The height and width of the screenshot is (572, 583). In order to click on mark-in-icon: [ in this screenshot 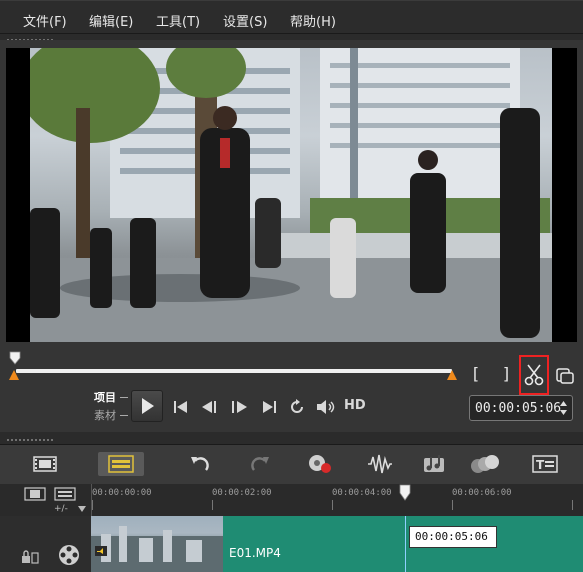, I will do `click(476, 373)`.